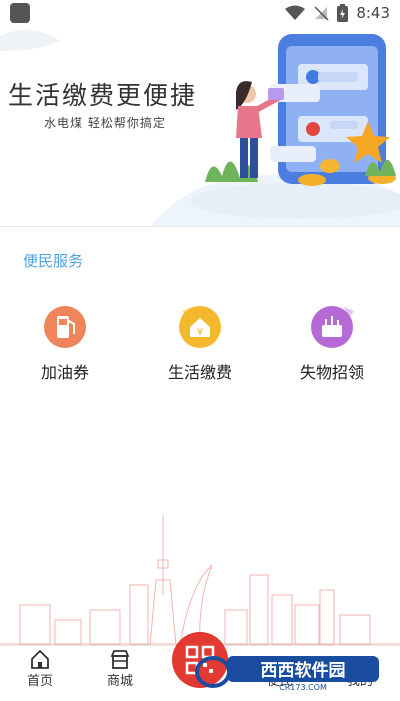 Image resolution: width=400 pixels, height=701 pixels. I want to click on service-lost-and-found: 失物招领, so click(332, 344).